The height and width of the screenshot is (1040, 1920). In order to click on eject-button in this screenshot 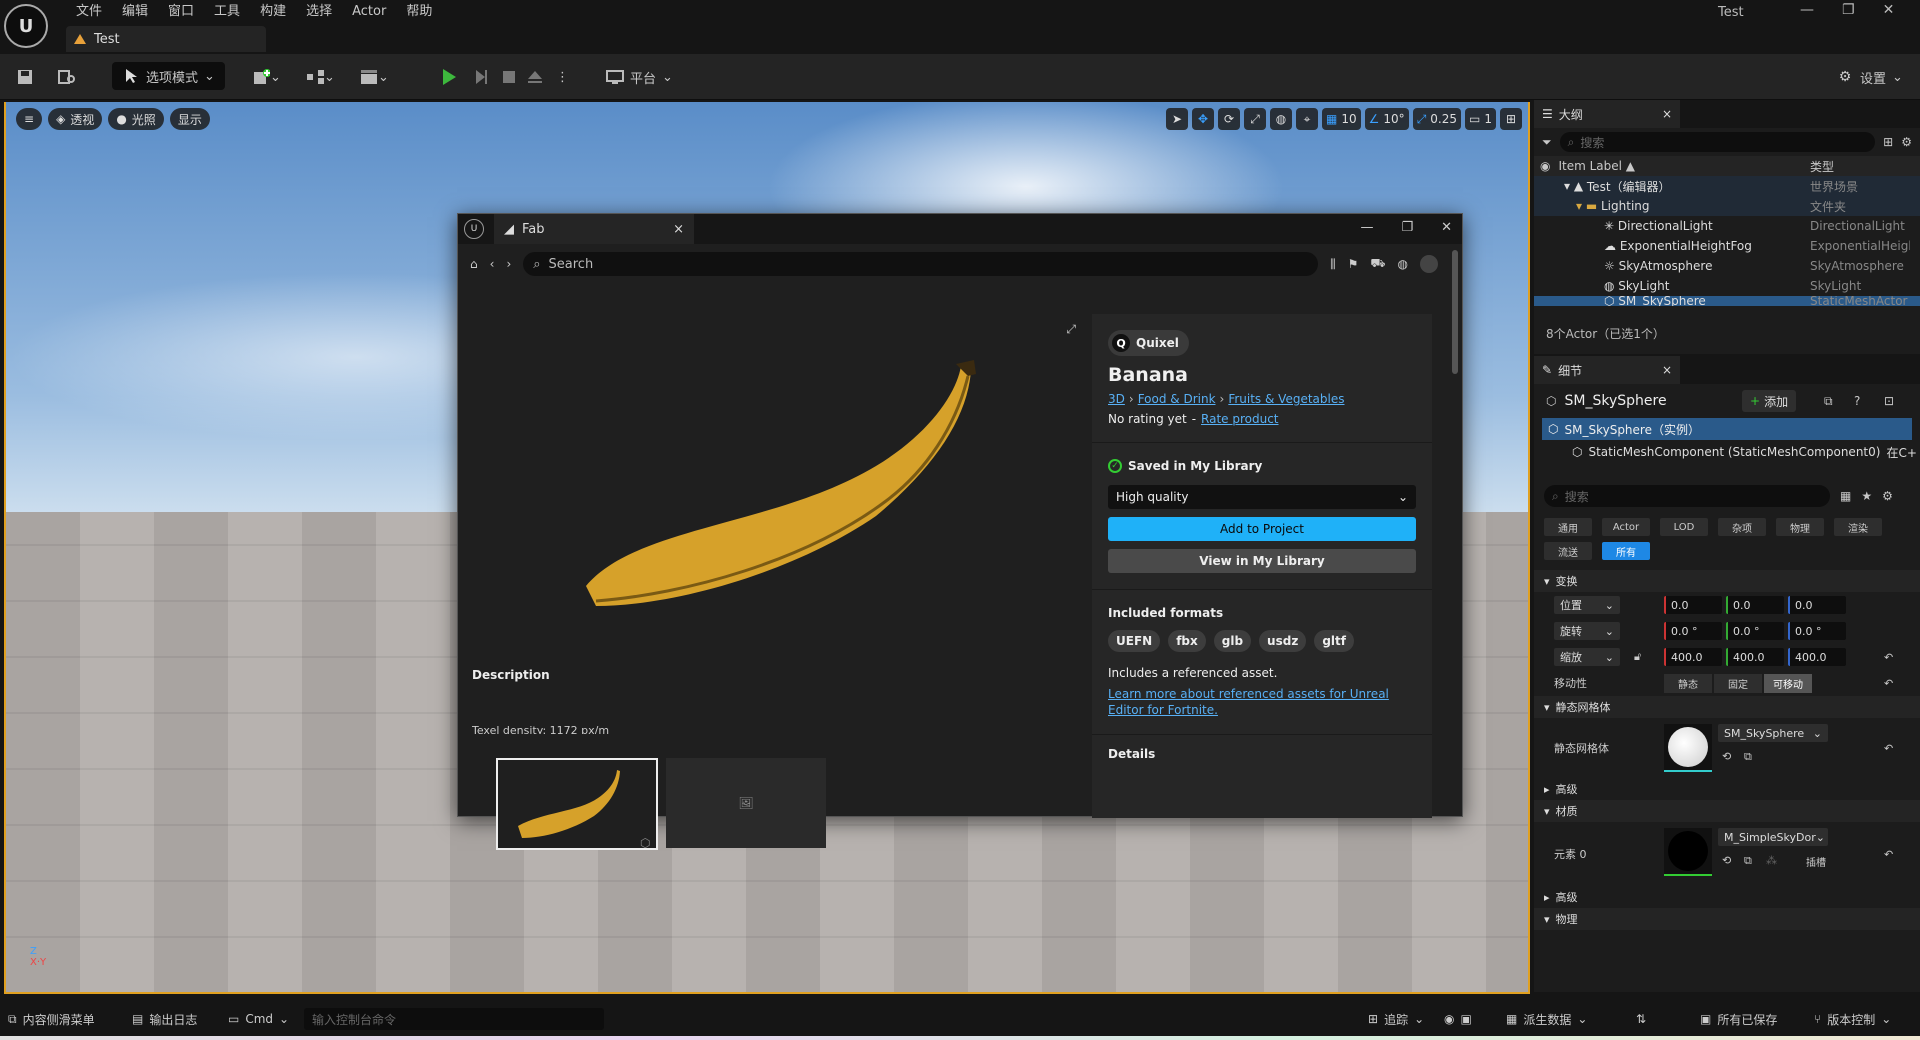, I will do `click(535, 77)`.